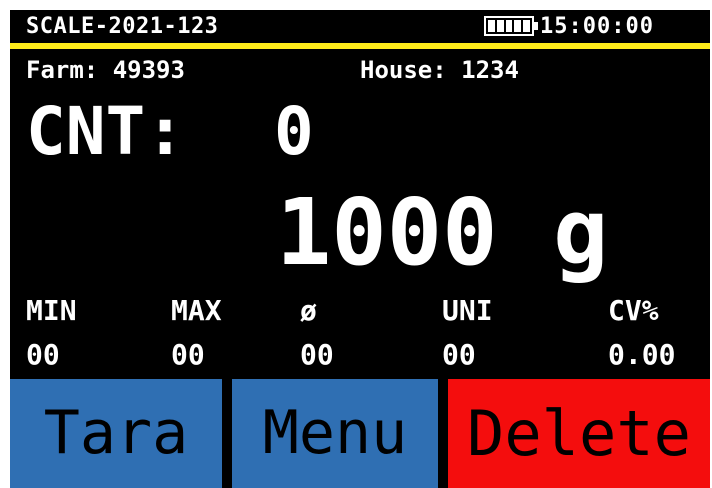  What do you see at coordinates (439, 70) in the screenshot?
I see `house-number: House: 1234` at bounding box center [439, 70].